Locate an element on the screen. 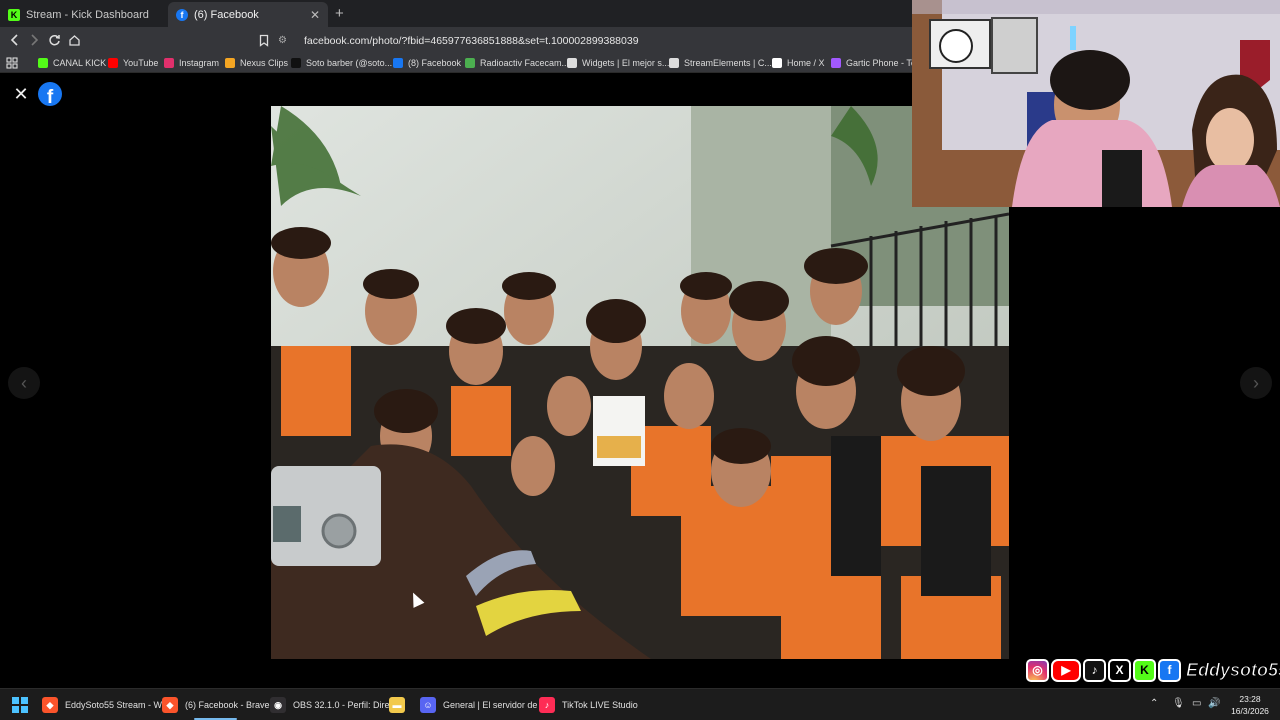 This screenshot has width=1280, height=720. taskbar-app-label: General | El servidor de is located at coordinates (490, 705).